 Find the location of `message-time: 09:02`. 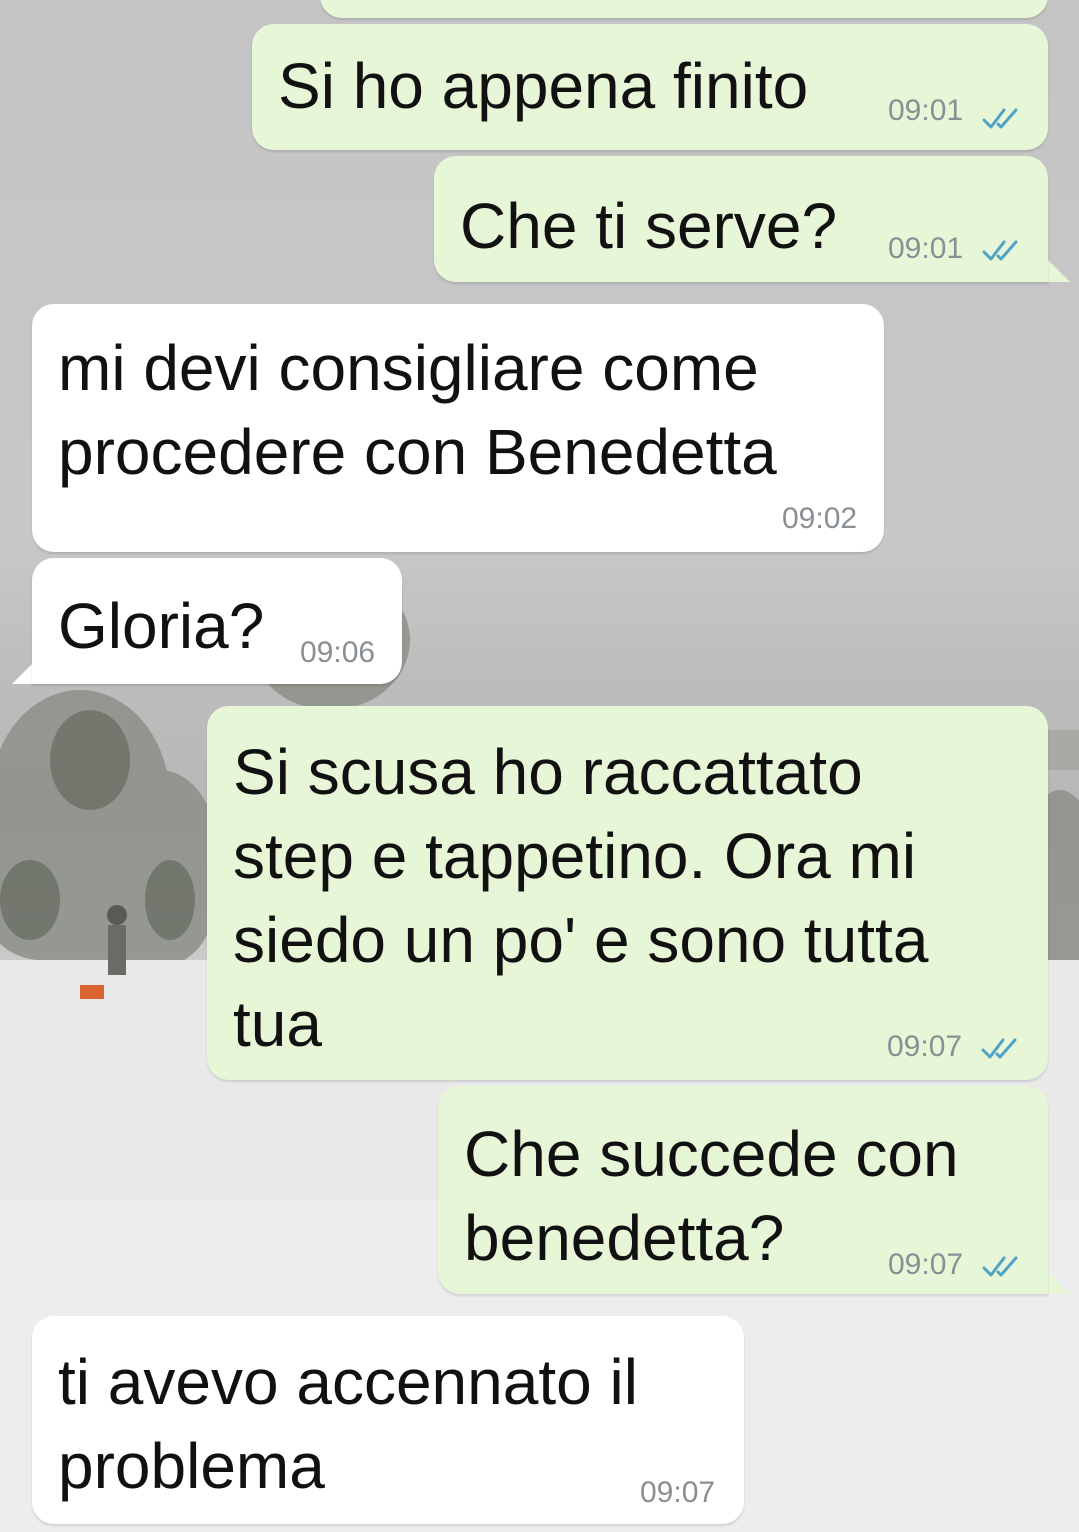

message-time: 09:02 is located at coordinates (820, 518).